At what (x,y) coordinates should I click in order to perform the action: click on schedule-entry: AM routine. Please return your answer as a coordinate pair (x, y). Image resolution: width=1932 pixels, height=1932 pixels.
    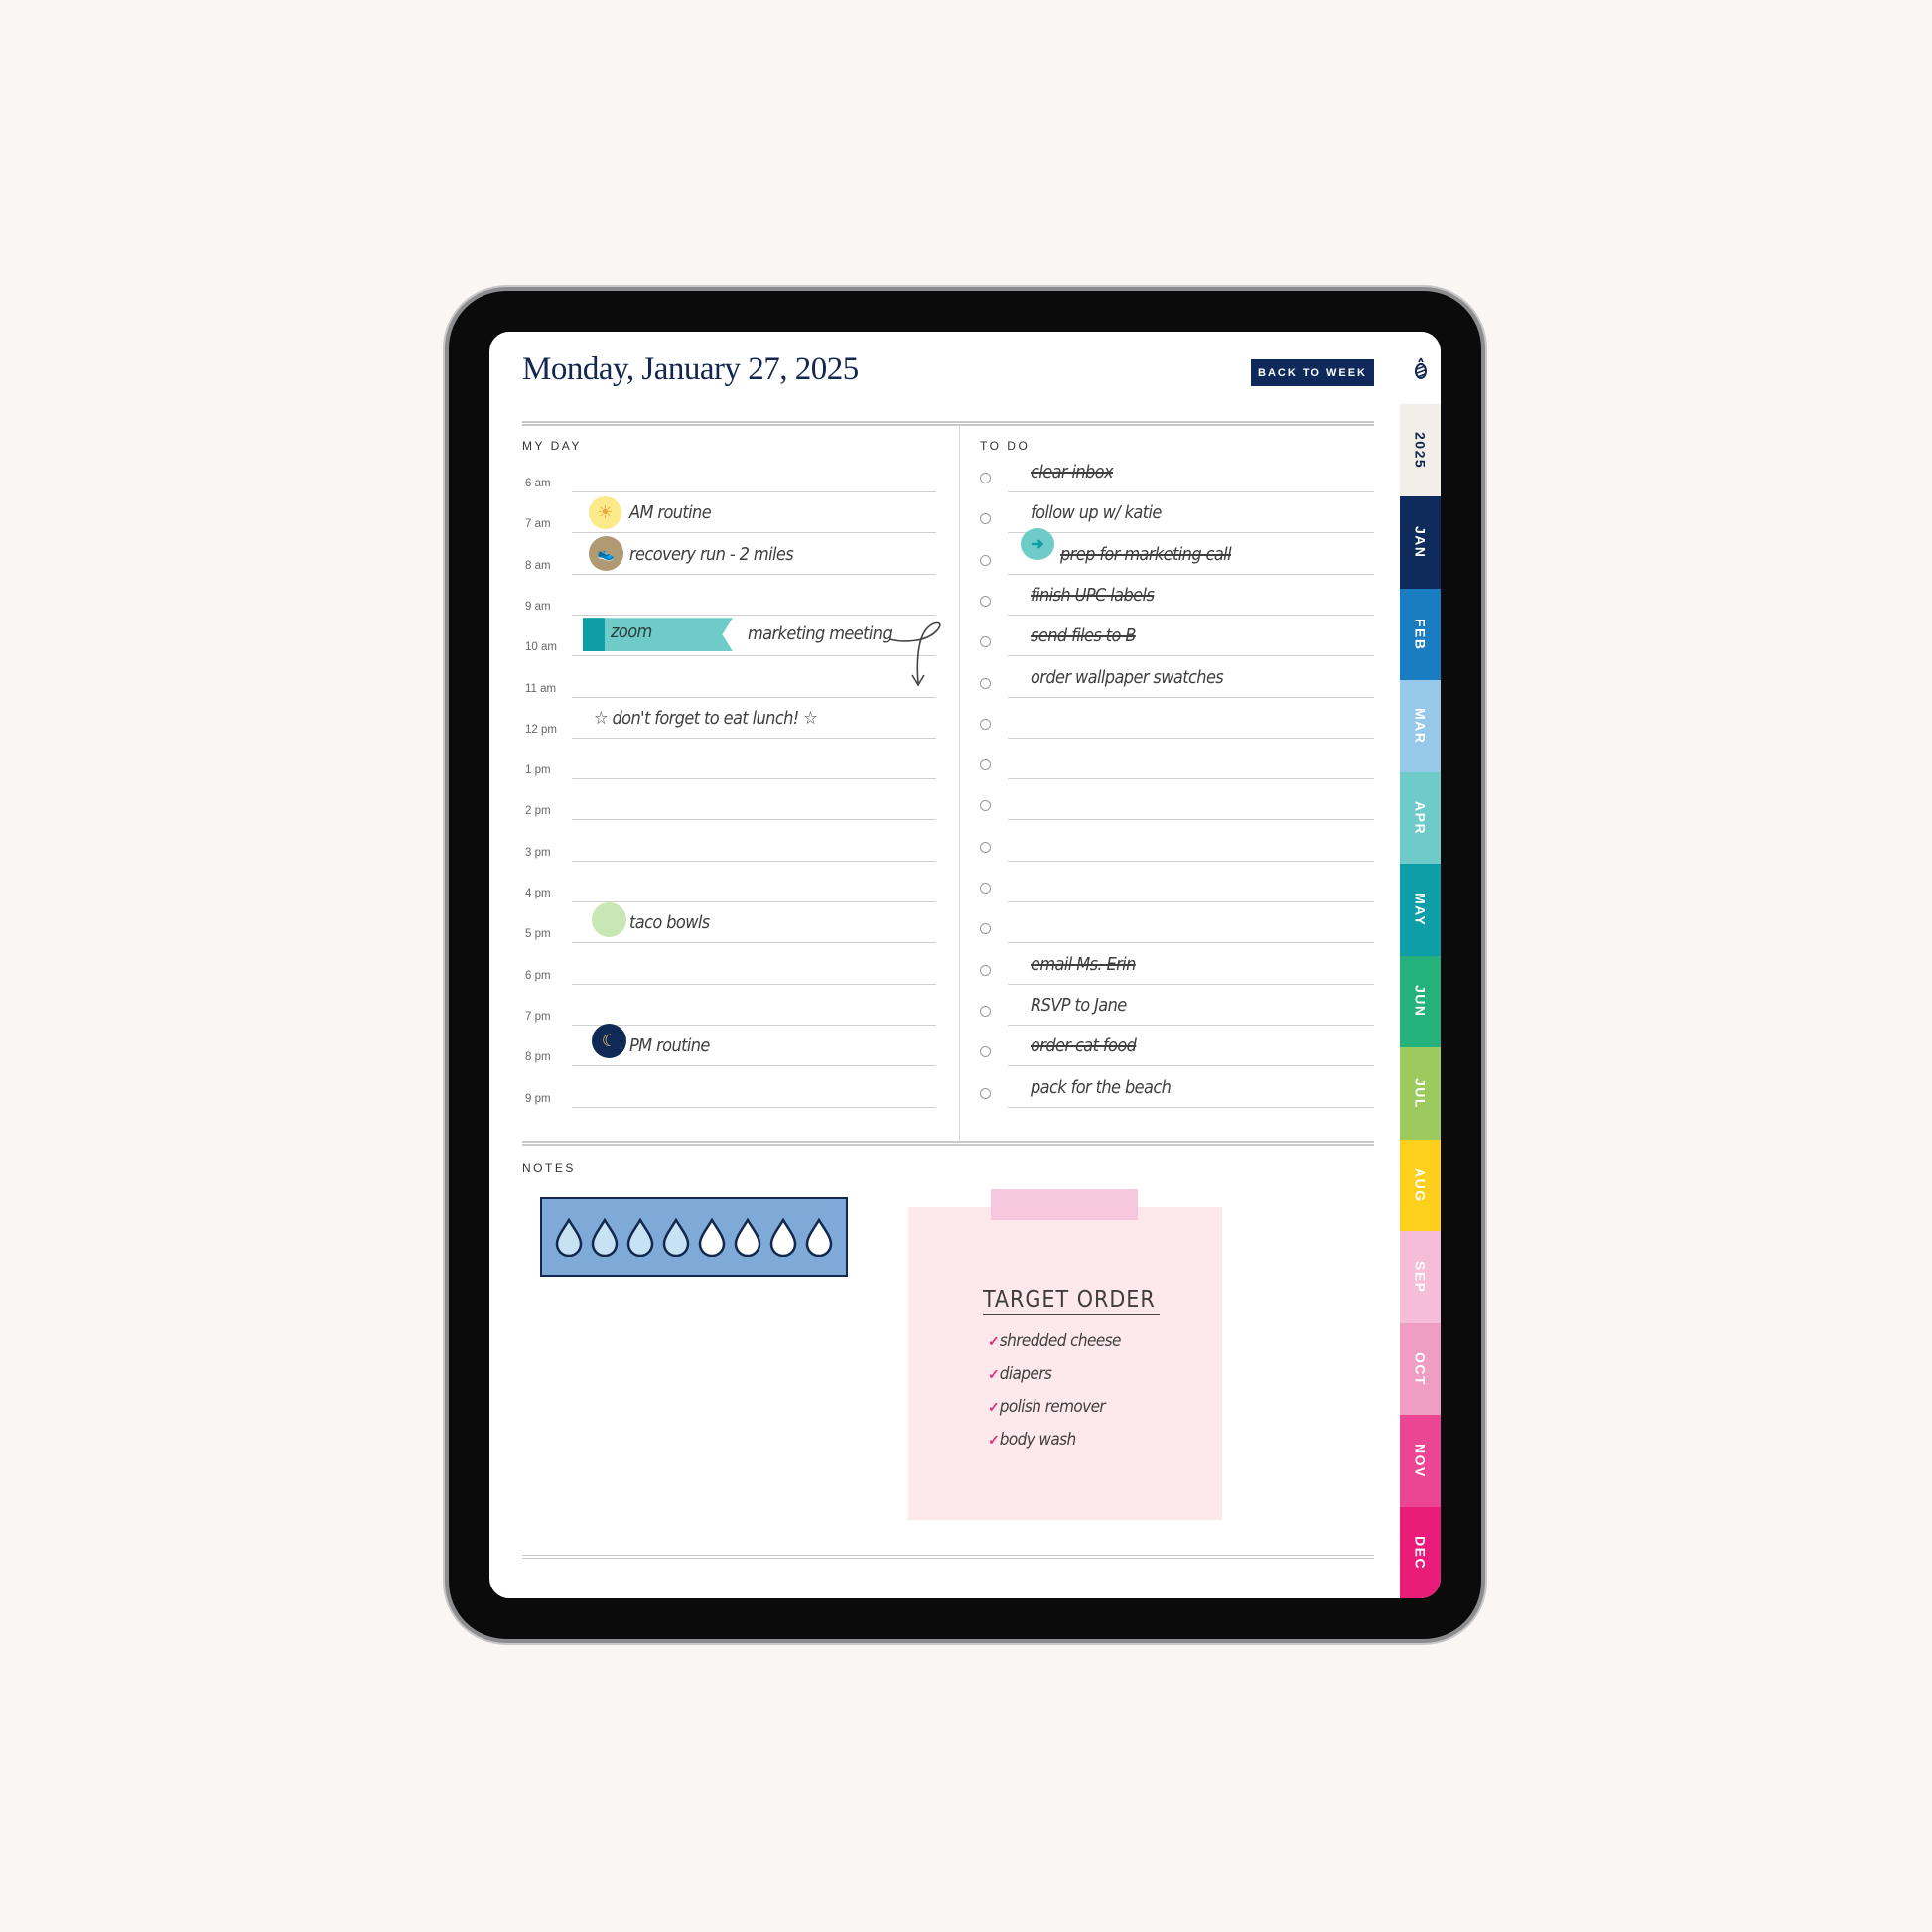
    Looking at the image, I should click on (670, 512).